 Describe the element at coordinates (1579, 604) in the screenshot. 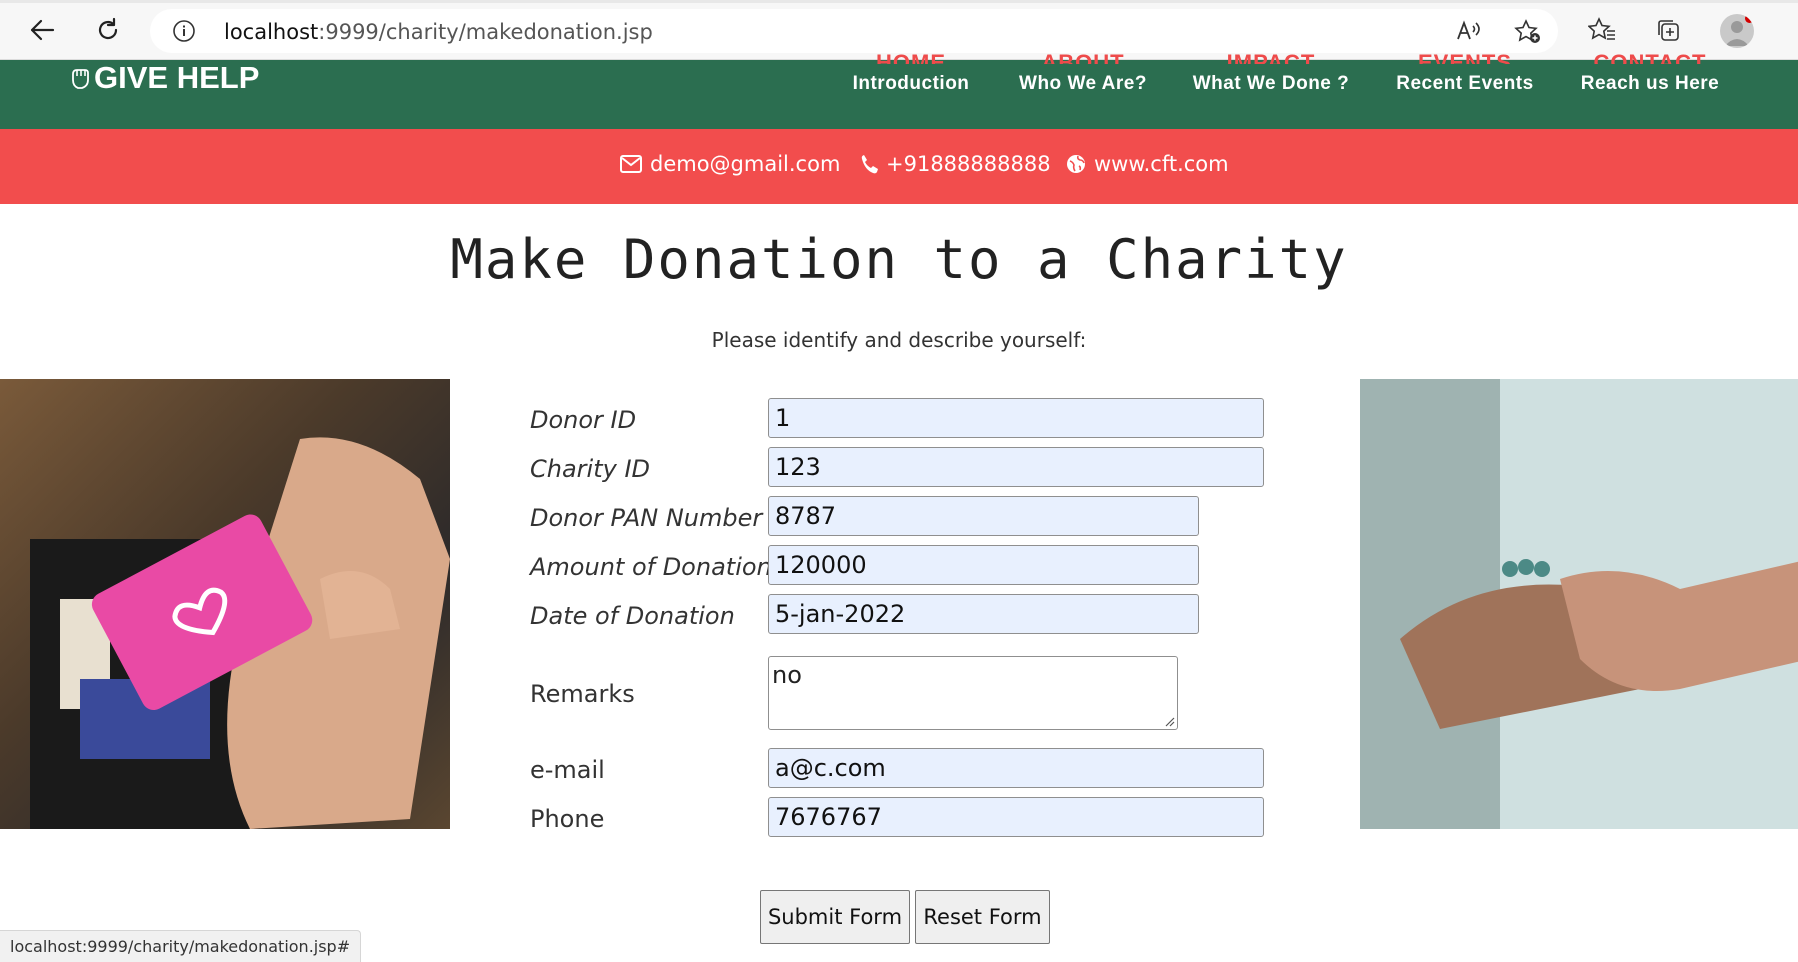

I see `holding-hands-photo` at that location.